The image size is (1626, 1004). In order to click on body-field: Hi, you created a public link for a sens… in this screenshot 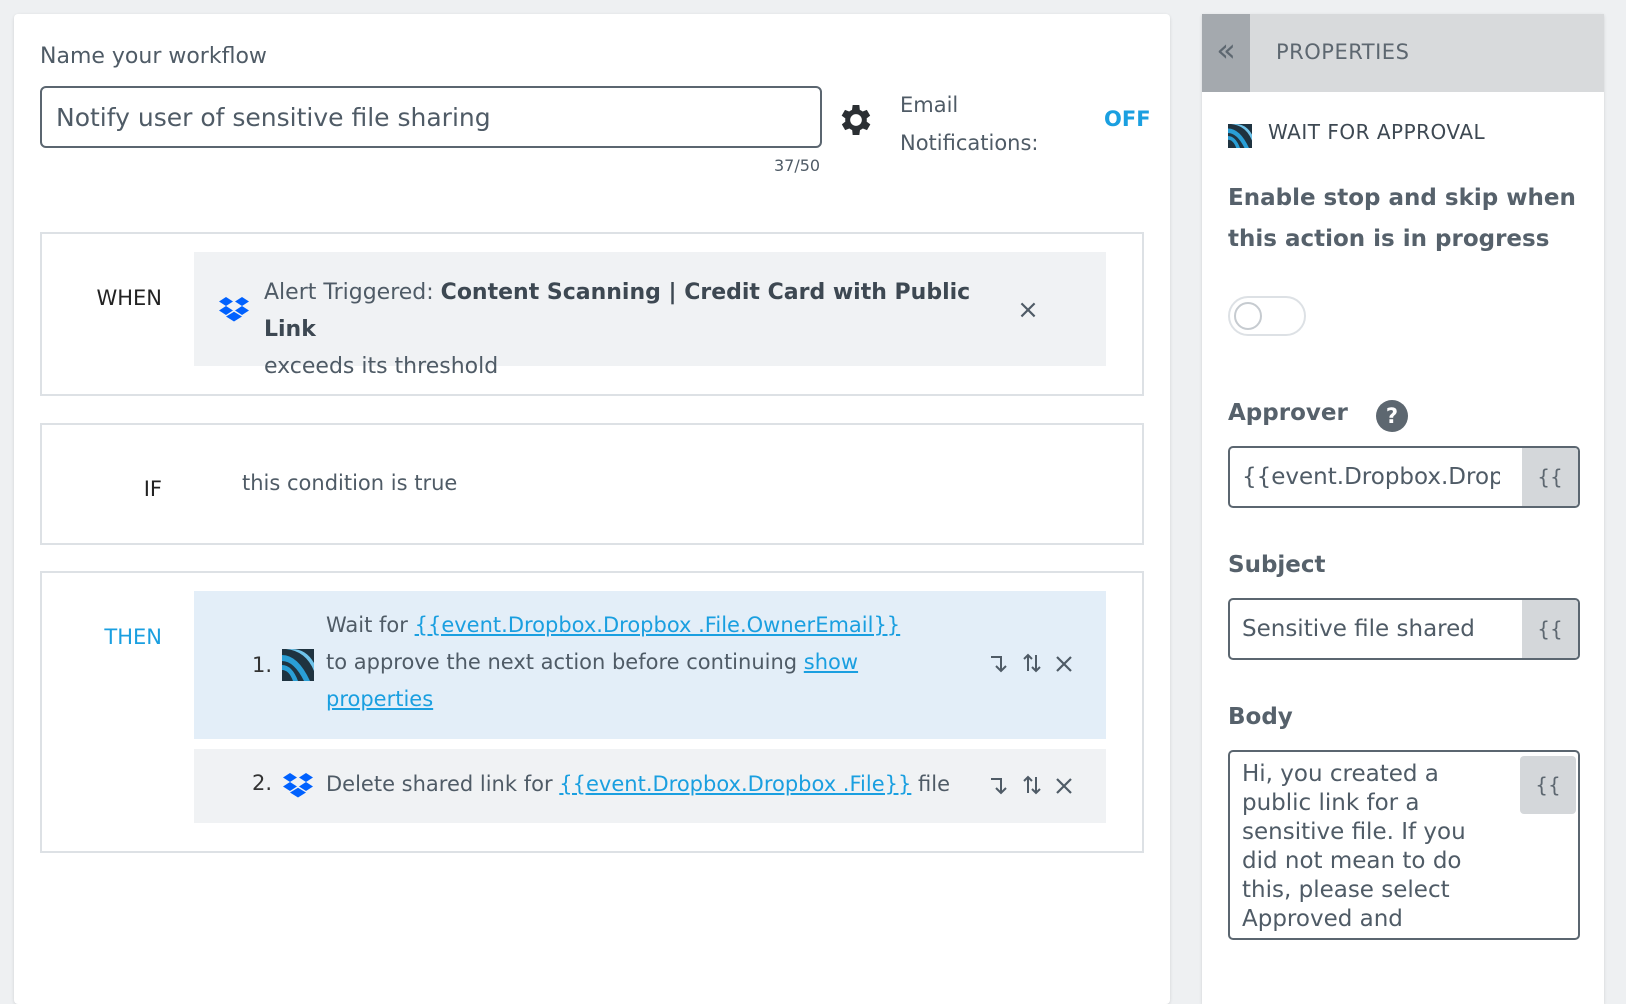, I will do `click(1404, 845)`.